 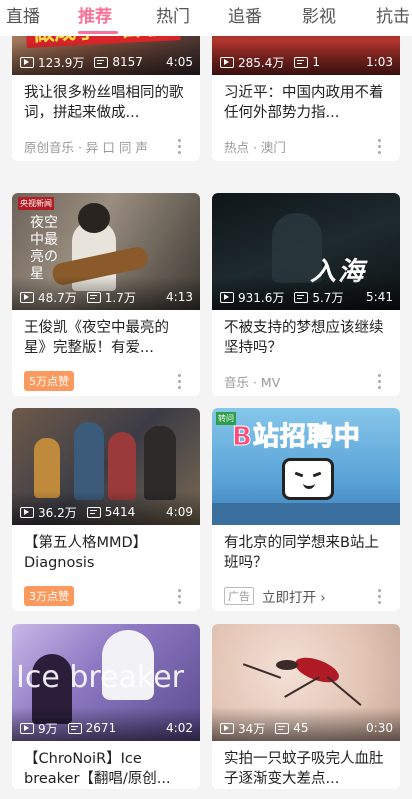 What do you see at coordinates (48, 728) in the screenshot?
I see `play-count: 9万` at bounding box center [48, 728].